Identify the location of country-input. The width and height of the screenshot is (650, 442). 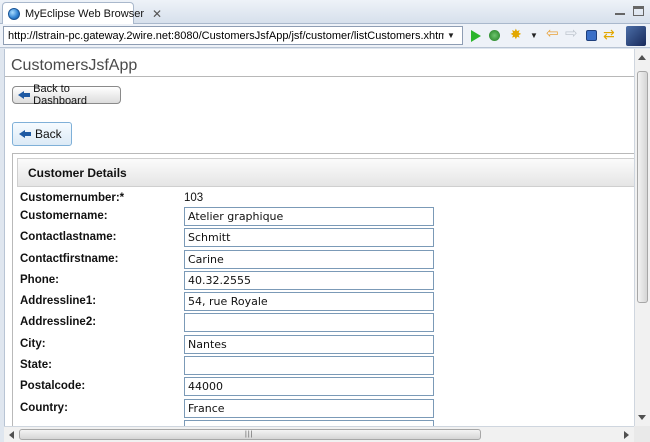
(309, 408).